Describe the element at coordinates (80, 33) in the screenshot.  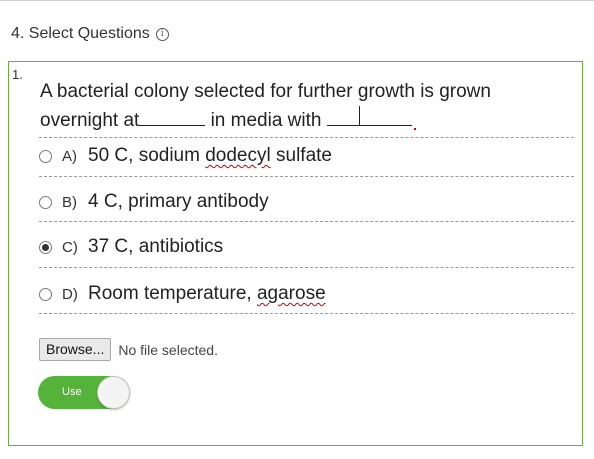
I see `section-title: 4. Select Questions` at that location.